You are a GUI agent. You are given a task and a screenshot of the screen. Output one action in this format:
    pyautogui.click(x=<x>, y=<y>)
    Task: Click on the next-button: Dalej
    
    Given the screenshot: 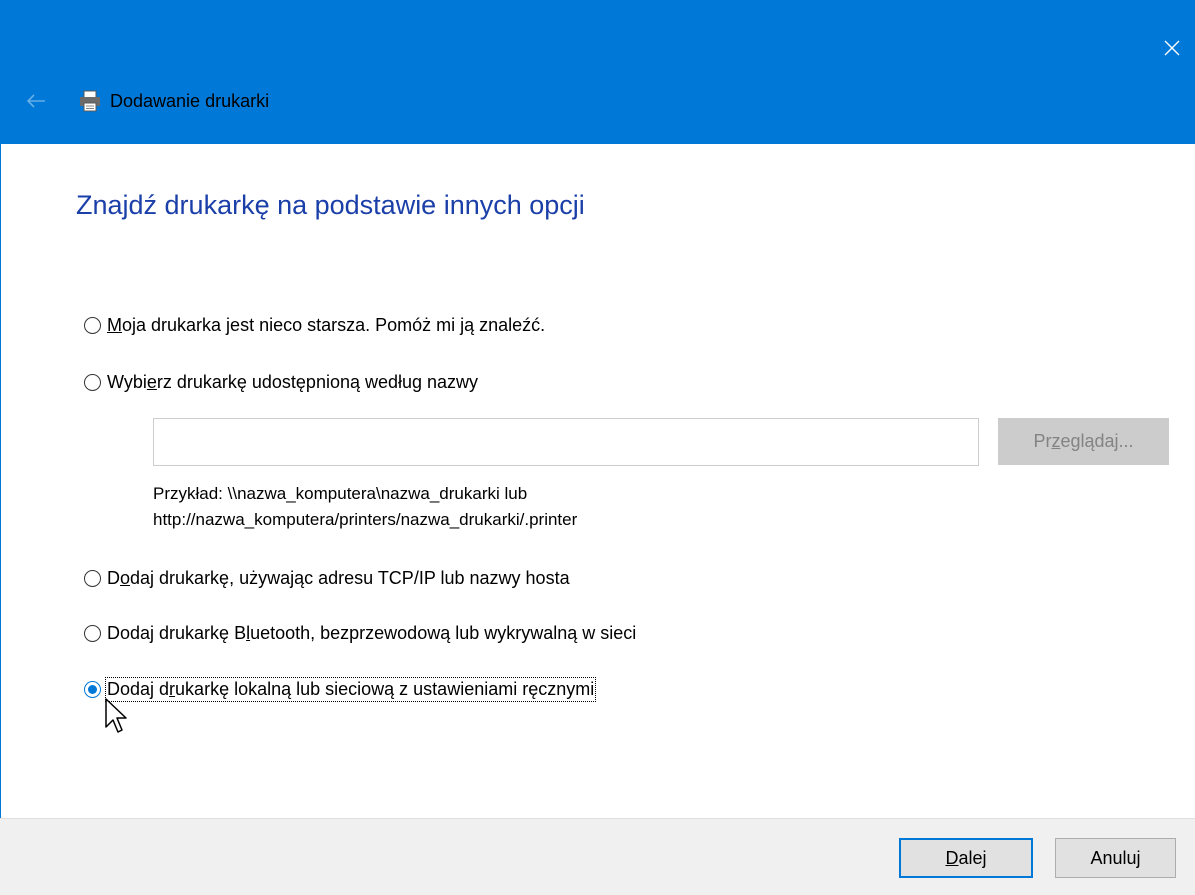 What is the action you would take?
    pyautogui.click(x=966, y=858)
    